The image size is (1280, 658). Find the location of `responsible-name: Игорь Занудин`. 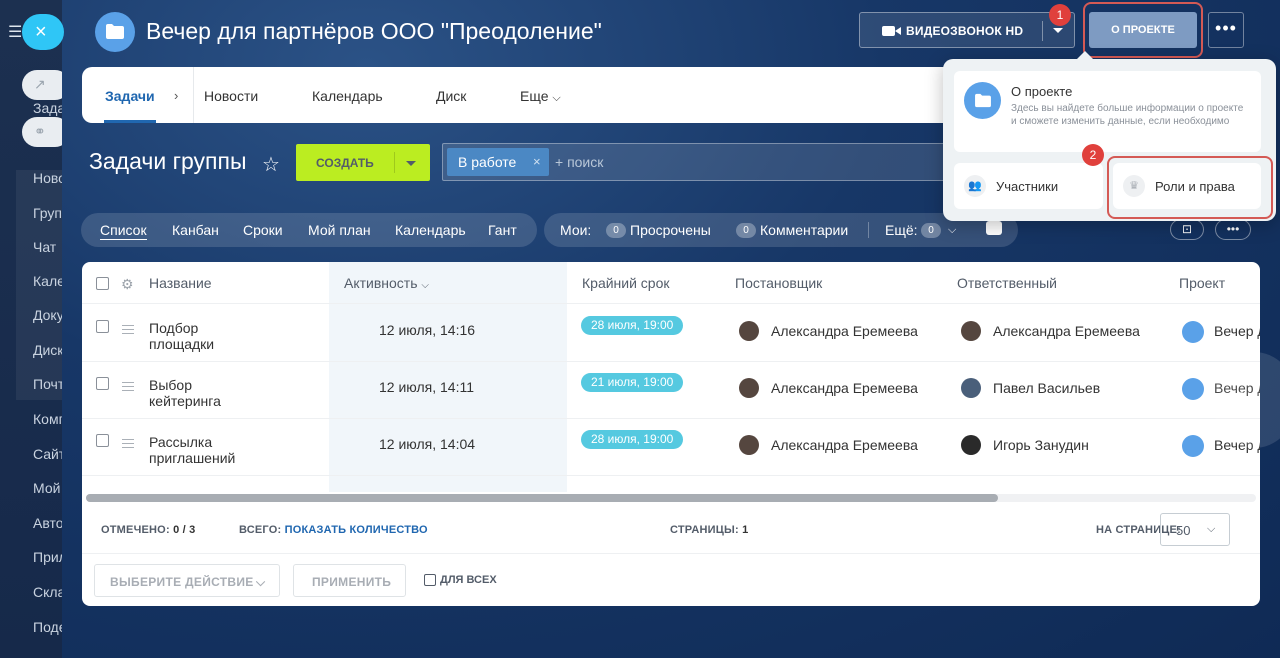

responsible-name: Игорь Занудин is located at coordinates (1041, 445).